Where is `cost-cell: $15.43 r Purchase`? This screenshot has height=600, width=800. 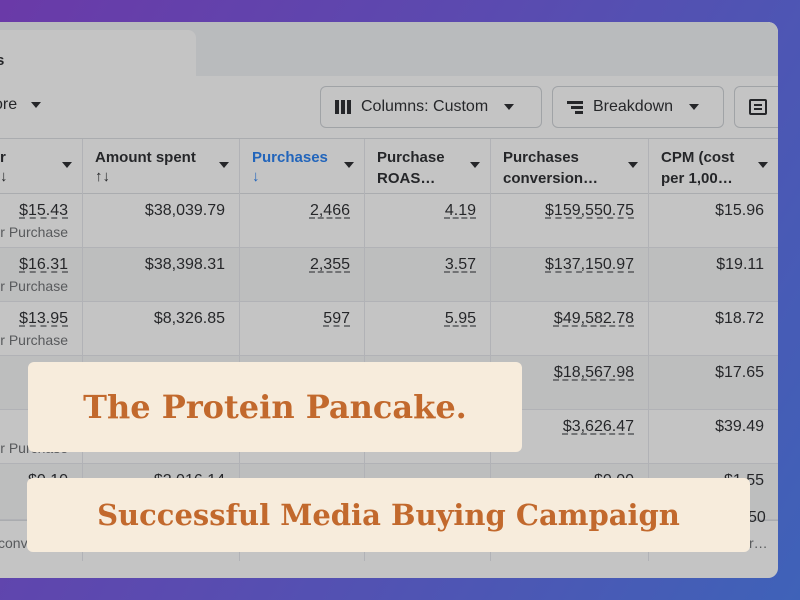
cost-cell: $15.43 r Purchase is located at coordinates (41, 221).